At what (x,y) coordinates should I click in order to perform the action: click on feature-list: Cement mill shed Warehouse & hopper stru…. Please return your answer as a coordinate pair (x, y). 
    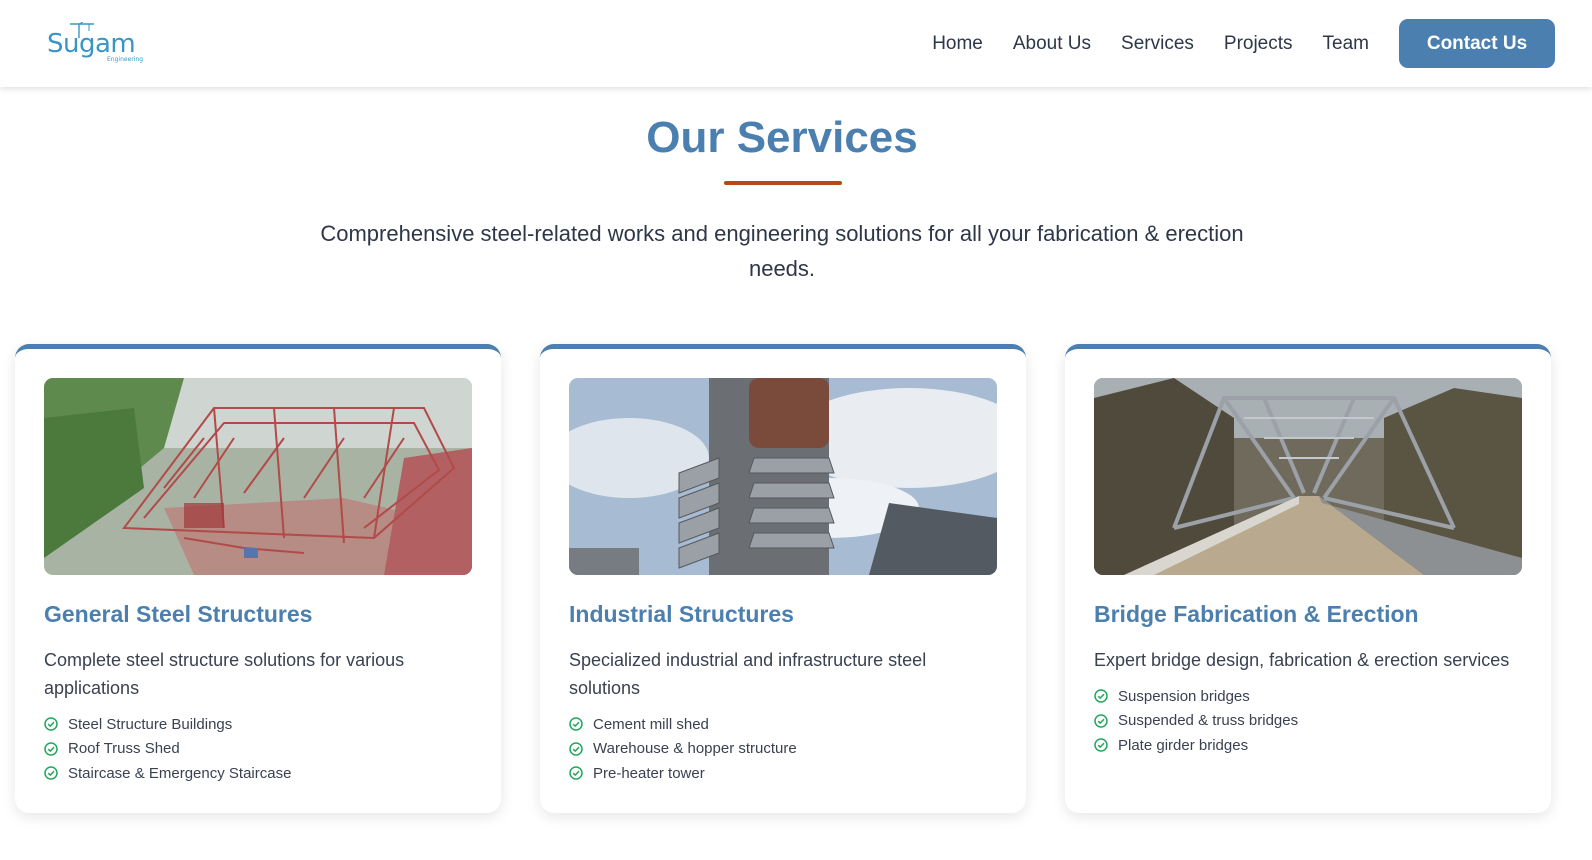
    Looking at the image, I should click on (783, 749).